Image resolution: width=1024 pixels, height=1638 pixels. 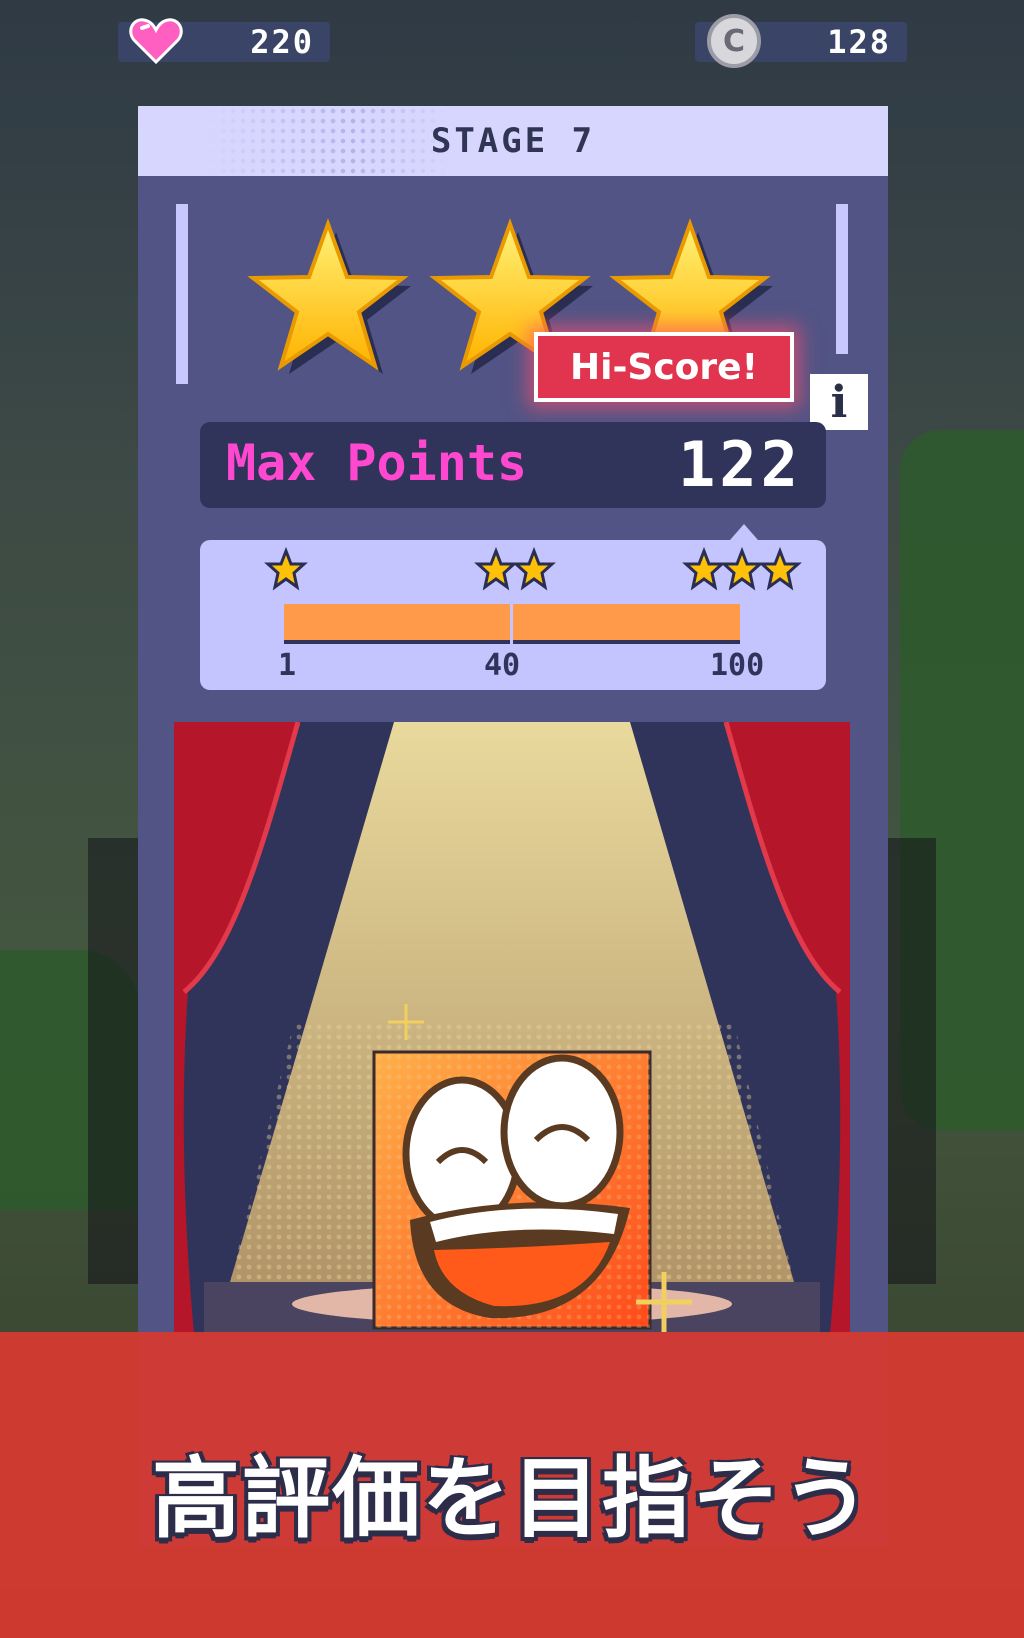 I want to click on progress-divider, so click(x=511, y=624).